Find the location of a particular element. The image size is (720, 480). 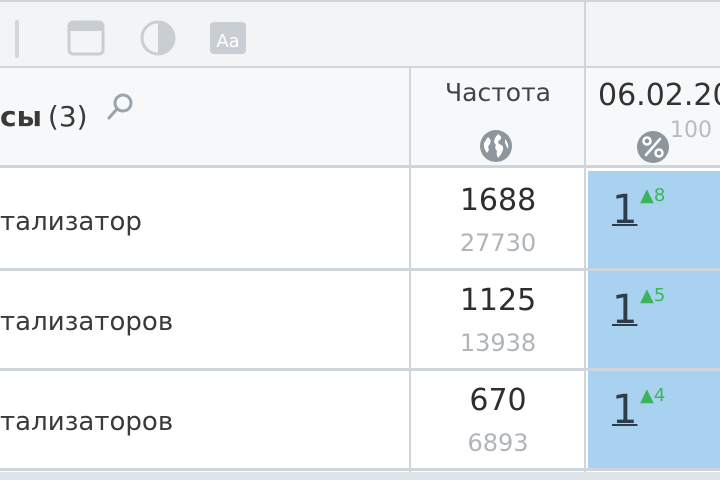

frequency-sub: 13938 is located at coordinates (498, 343).